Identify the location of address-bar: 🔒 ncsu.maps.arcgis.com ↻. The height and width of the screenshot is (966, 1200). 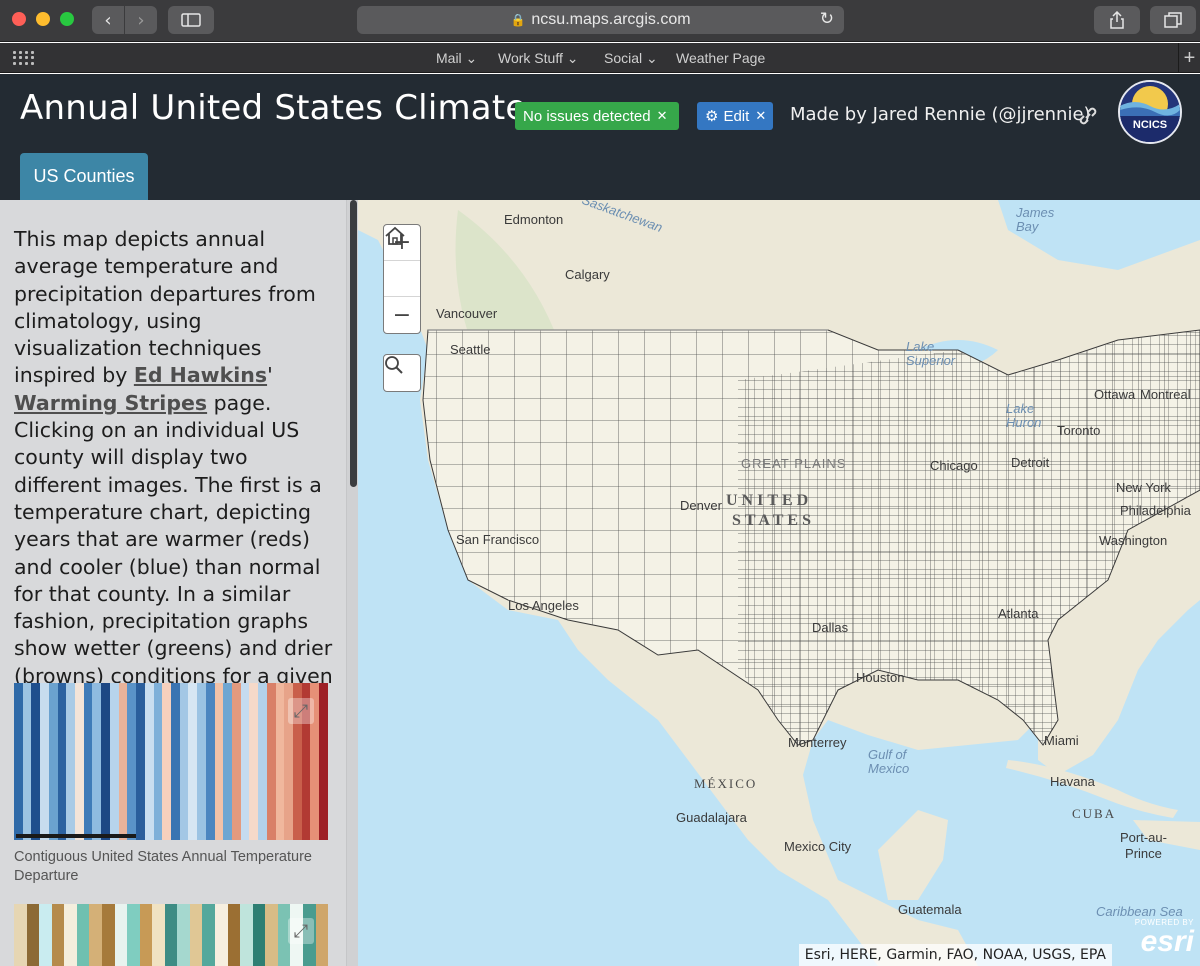
(600, 20).